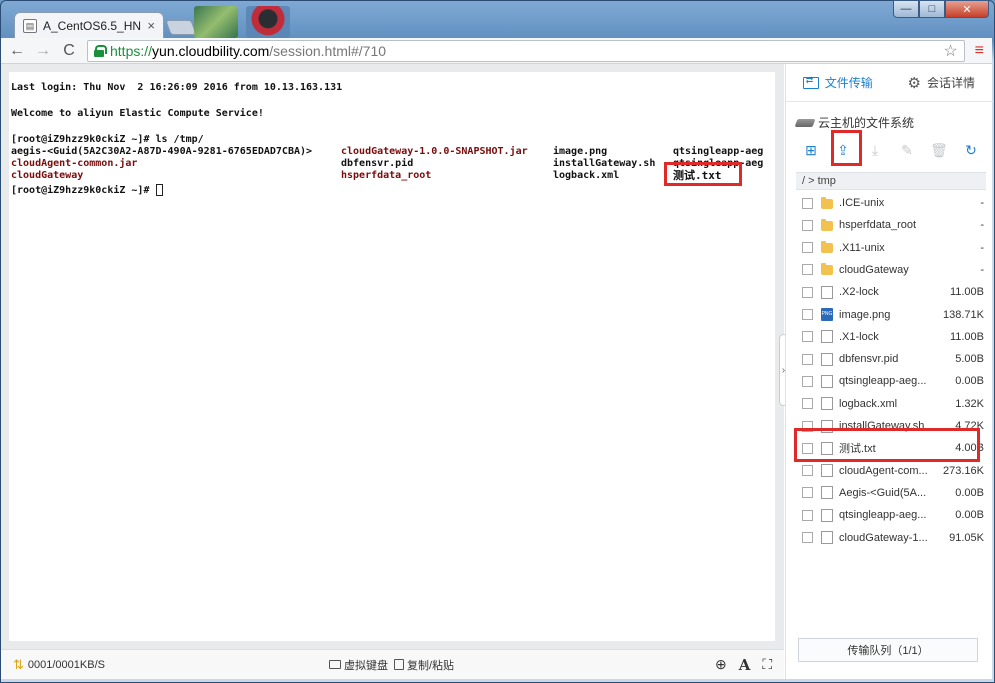 The width and height of the screenshot is (995, 683). I want to click on ls-entry: cloudGateway-1.0.0-SNAPSHOT.jar, so click(434, 151).